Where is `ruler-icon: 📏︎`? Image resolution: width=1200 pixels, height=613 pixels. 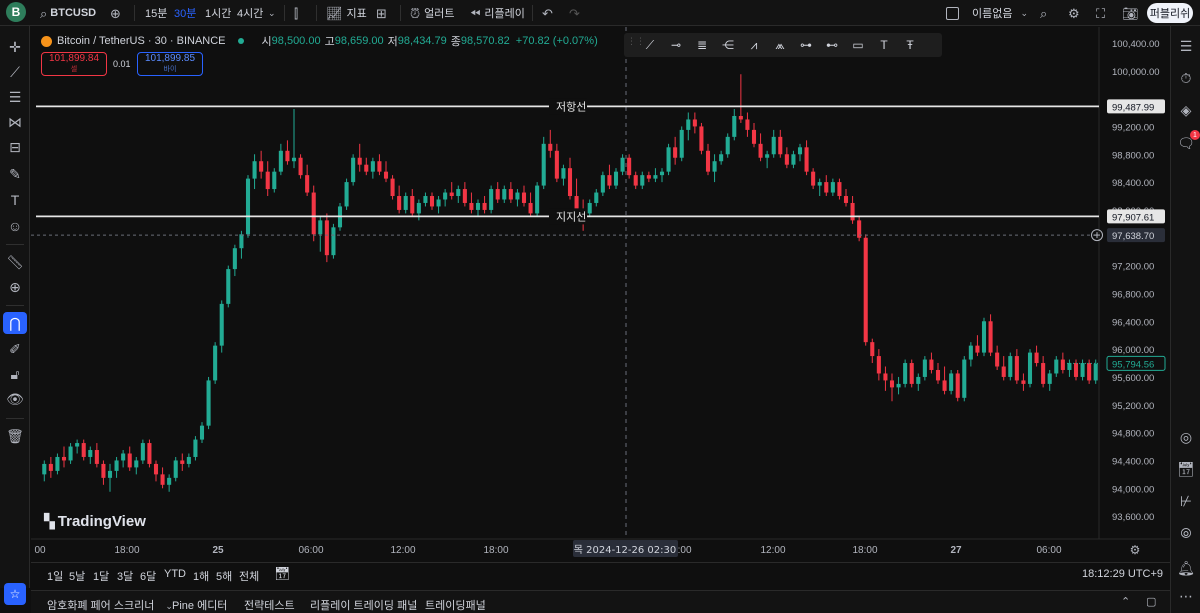
ruler-icon: 📏︎ is located at coordinates (15, 262).